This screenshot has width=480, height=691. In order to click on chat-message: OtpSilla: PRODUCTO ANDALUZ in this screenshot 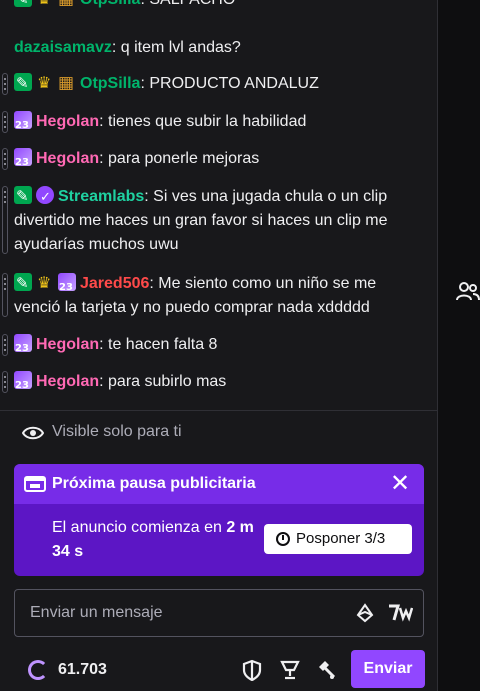, I will do `click(214, 83)`.